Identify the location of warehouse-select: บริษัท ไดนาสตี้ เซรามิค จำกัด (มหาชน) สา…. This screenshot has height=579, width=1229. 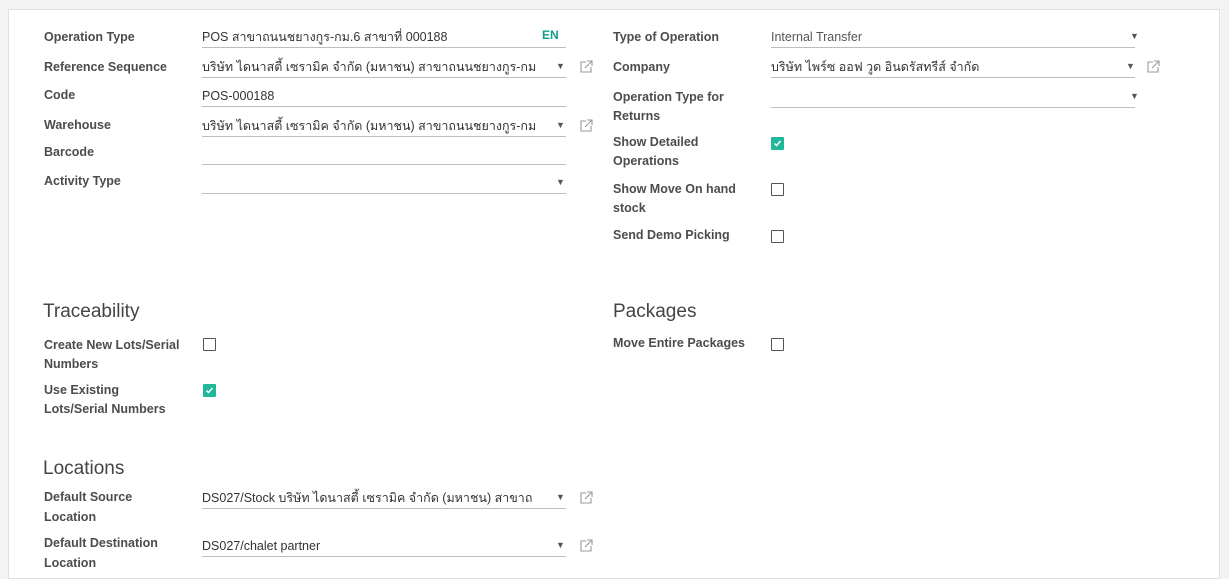
(384, 126).